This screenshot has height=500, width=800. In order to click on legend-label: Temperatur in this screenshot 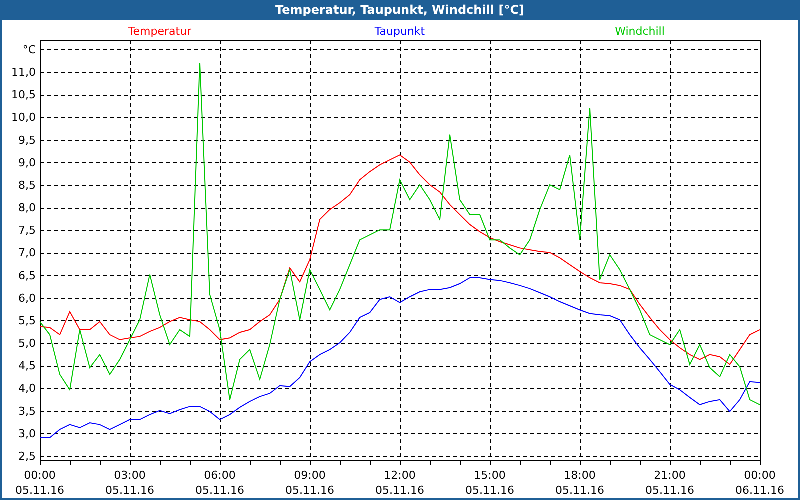, I will do `click(160, 31)`.